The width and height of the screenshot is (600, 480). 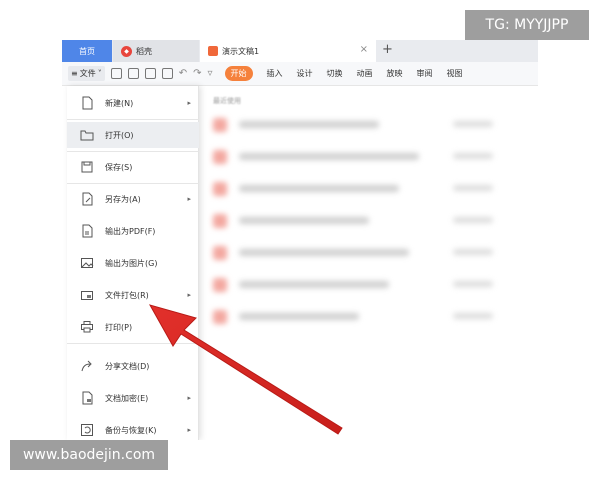 I want to click on lock-icon, so click(x=87, y=398).